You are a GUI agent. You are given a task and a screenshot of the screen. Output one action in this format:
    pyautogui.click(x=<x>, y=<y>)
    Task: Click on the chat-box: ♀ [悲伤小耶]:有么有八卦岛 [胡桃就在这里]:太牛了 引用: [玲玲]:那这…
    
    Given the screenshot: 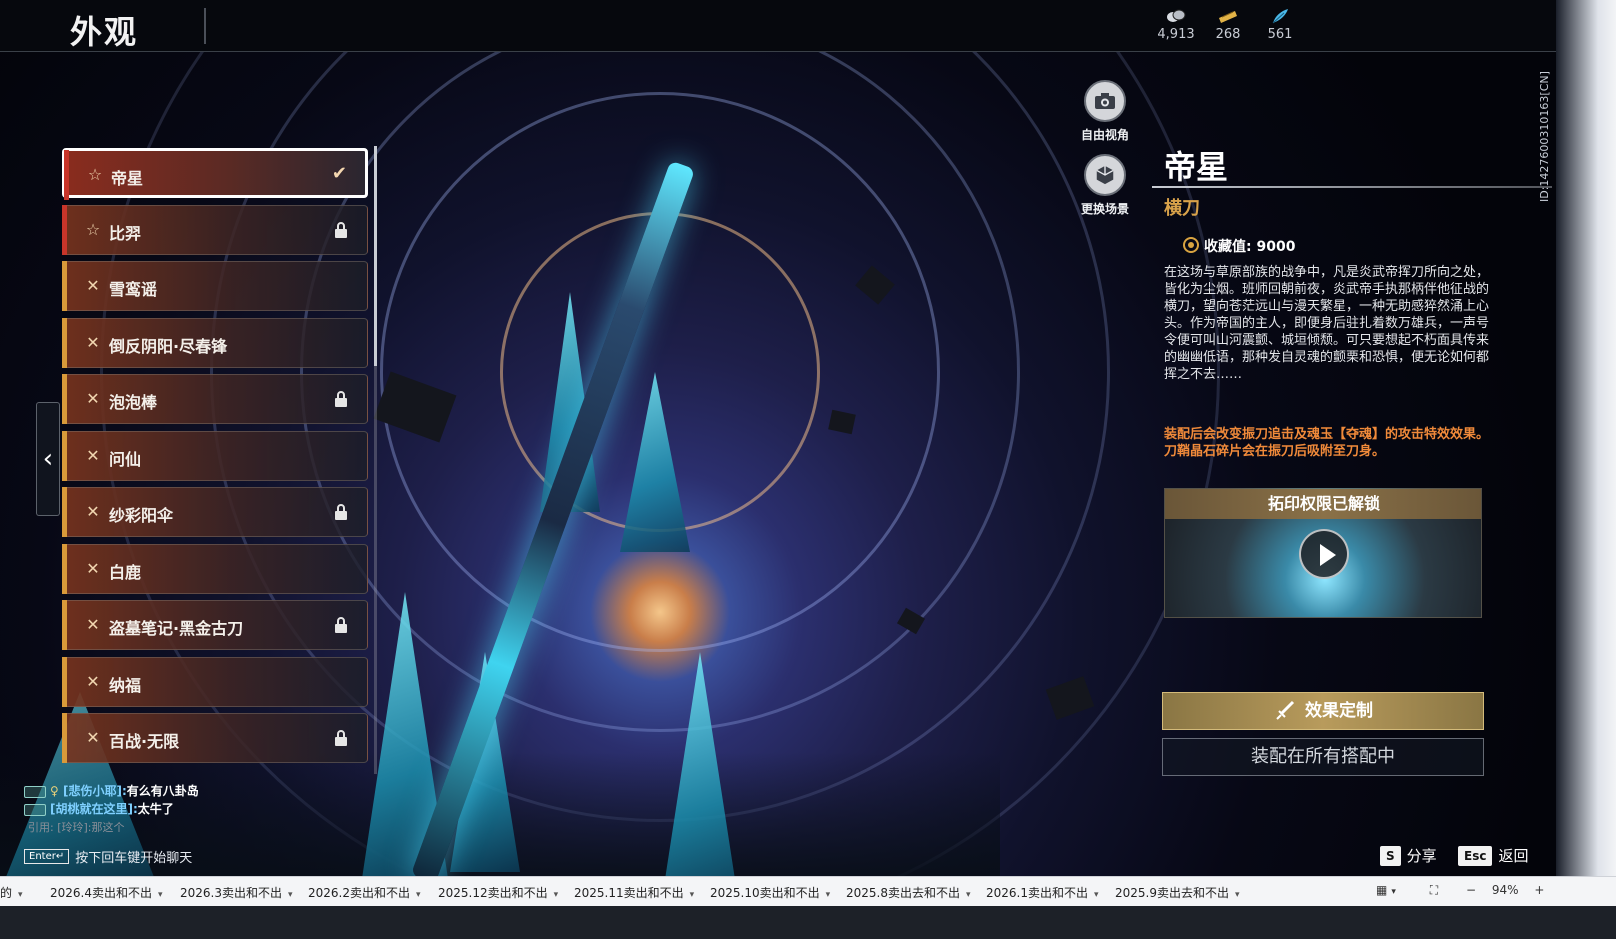 What is the action you would take?
    pyautogui.click(x=204, y=809)
    